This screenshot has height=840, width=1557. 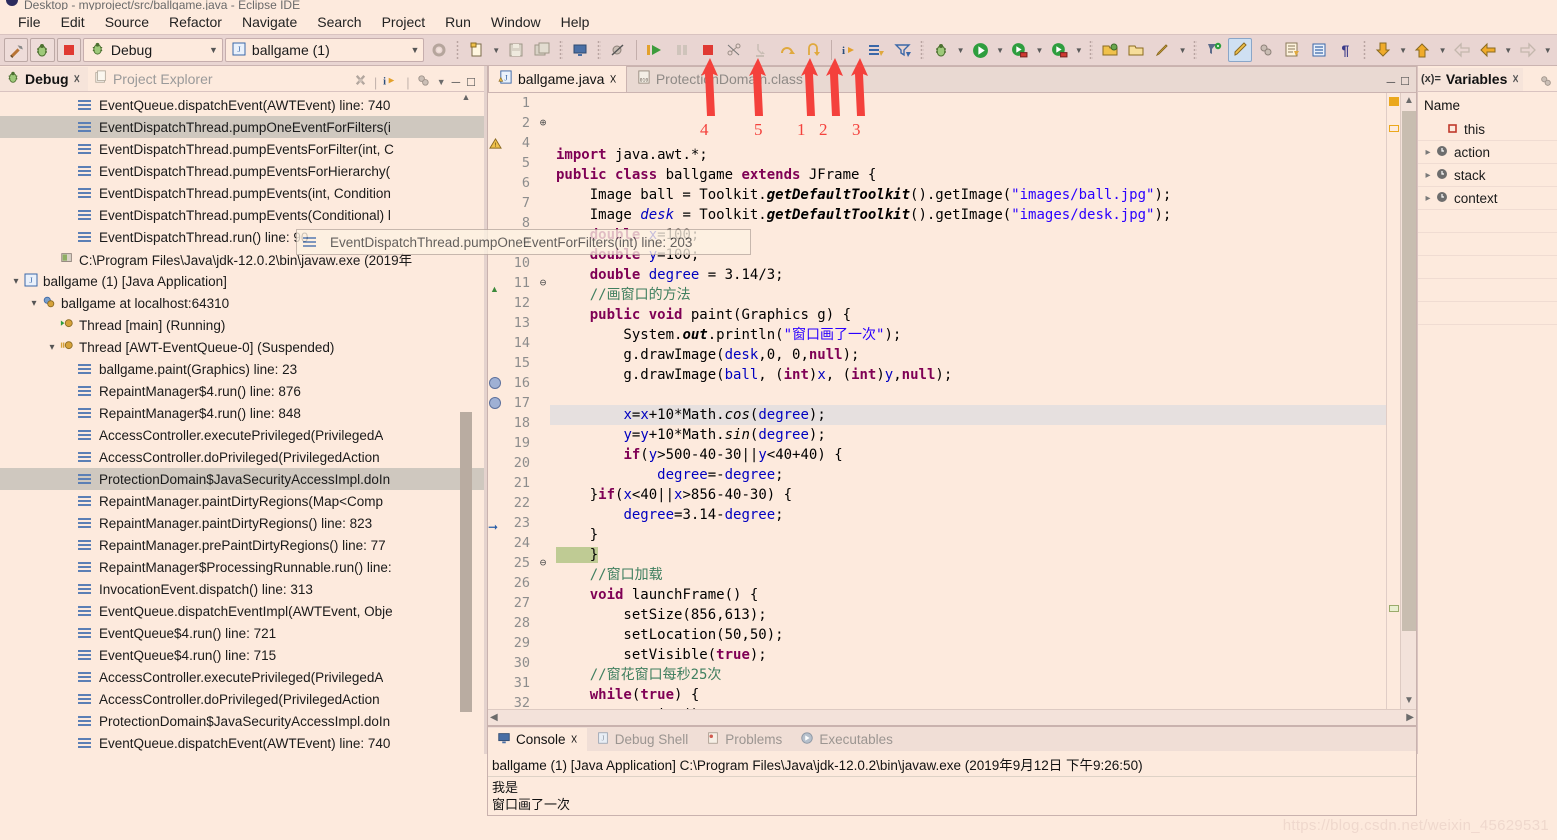 What do you see at coordinates (73, 22) in the screenshot?
I see `menu-edit: Edit` at bounding box center [73, 22].